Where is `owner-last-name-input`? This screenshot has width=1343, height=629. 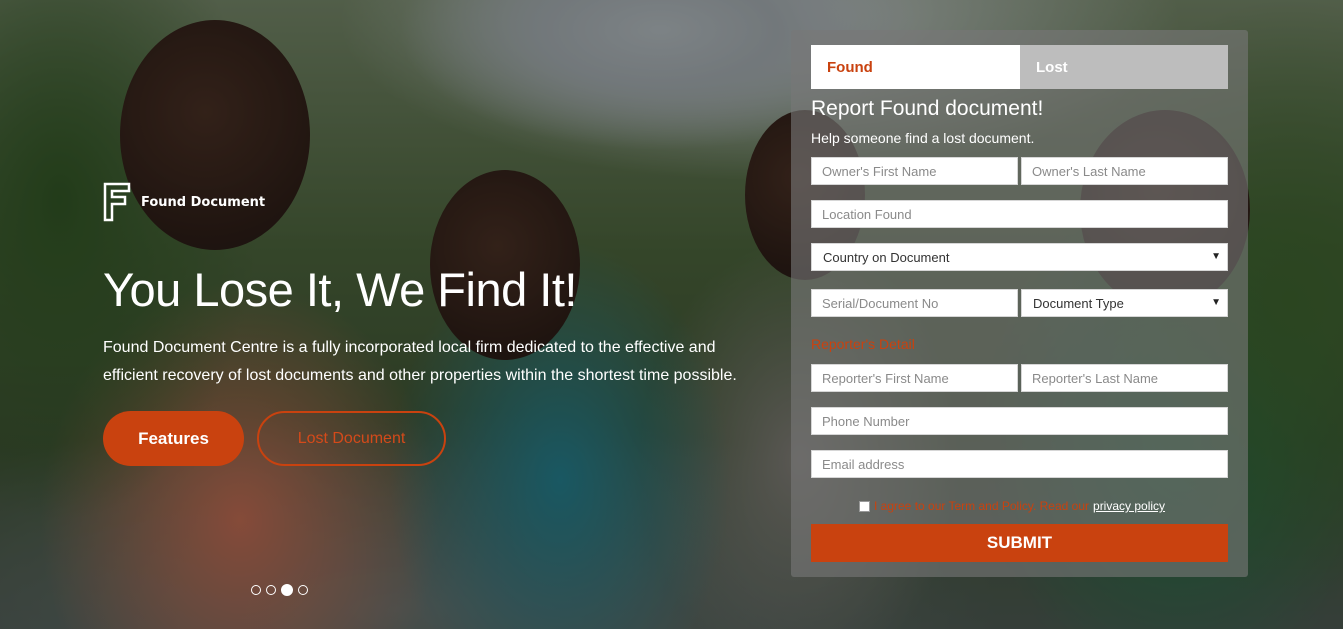
owner-last-name-input is located at coordinates (1124, 171).